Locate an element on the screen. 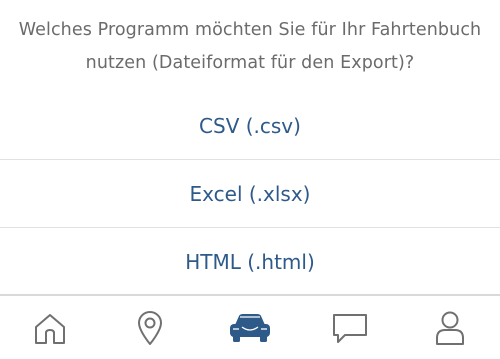  home-icon is located at coordinates (50, 328).